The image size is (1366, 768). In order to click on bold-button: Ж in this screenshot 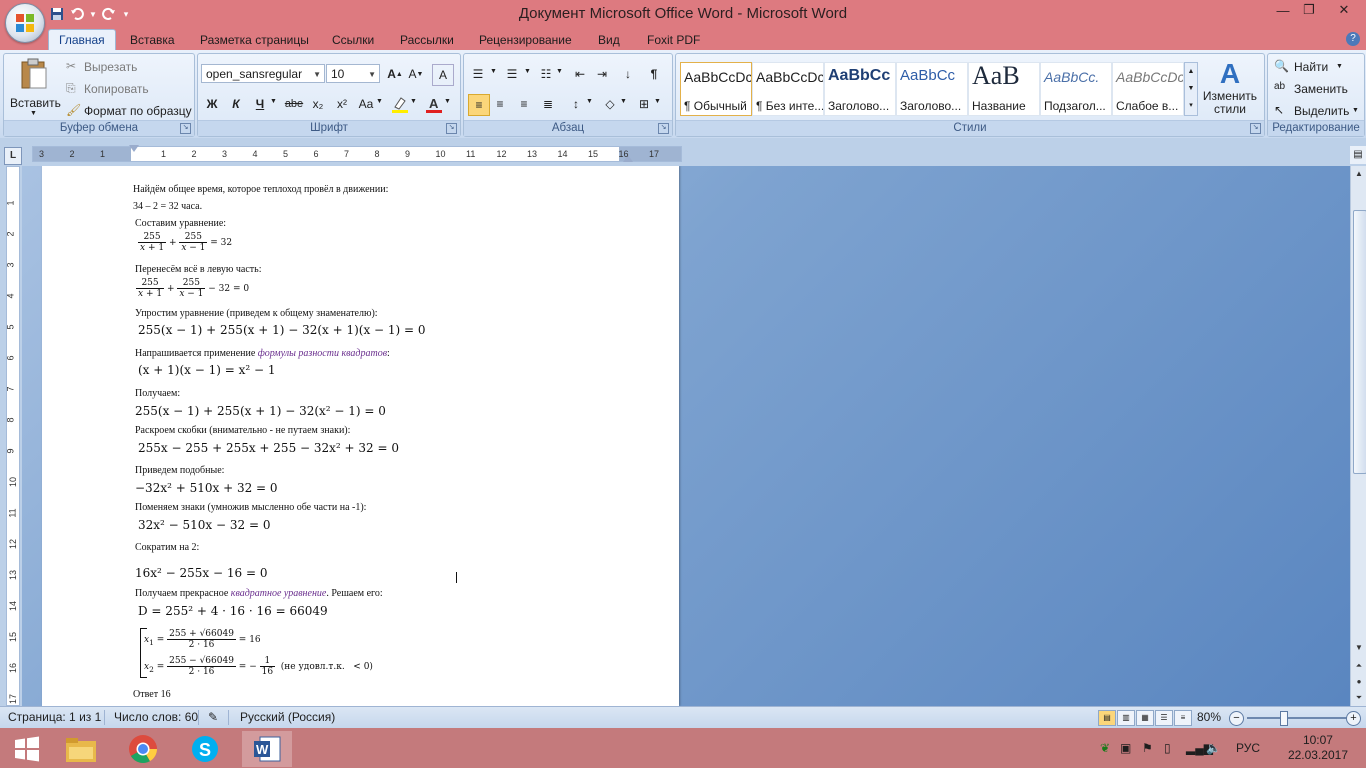, I will do `click(212, 104)`.